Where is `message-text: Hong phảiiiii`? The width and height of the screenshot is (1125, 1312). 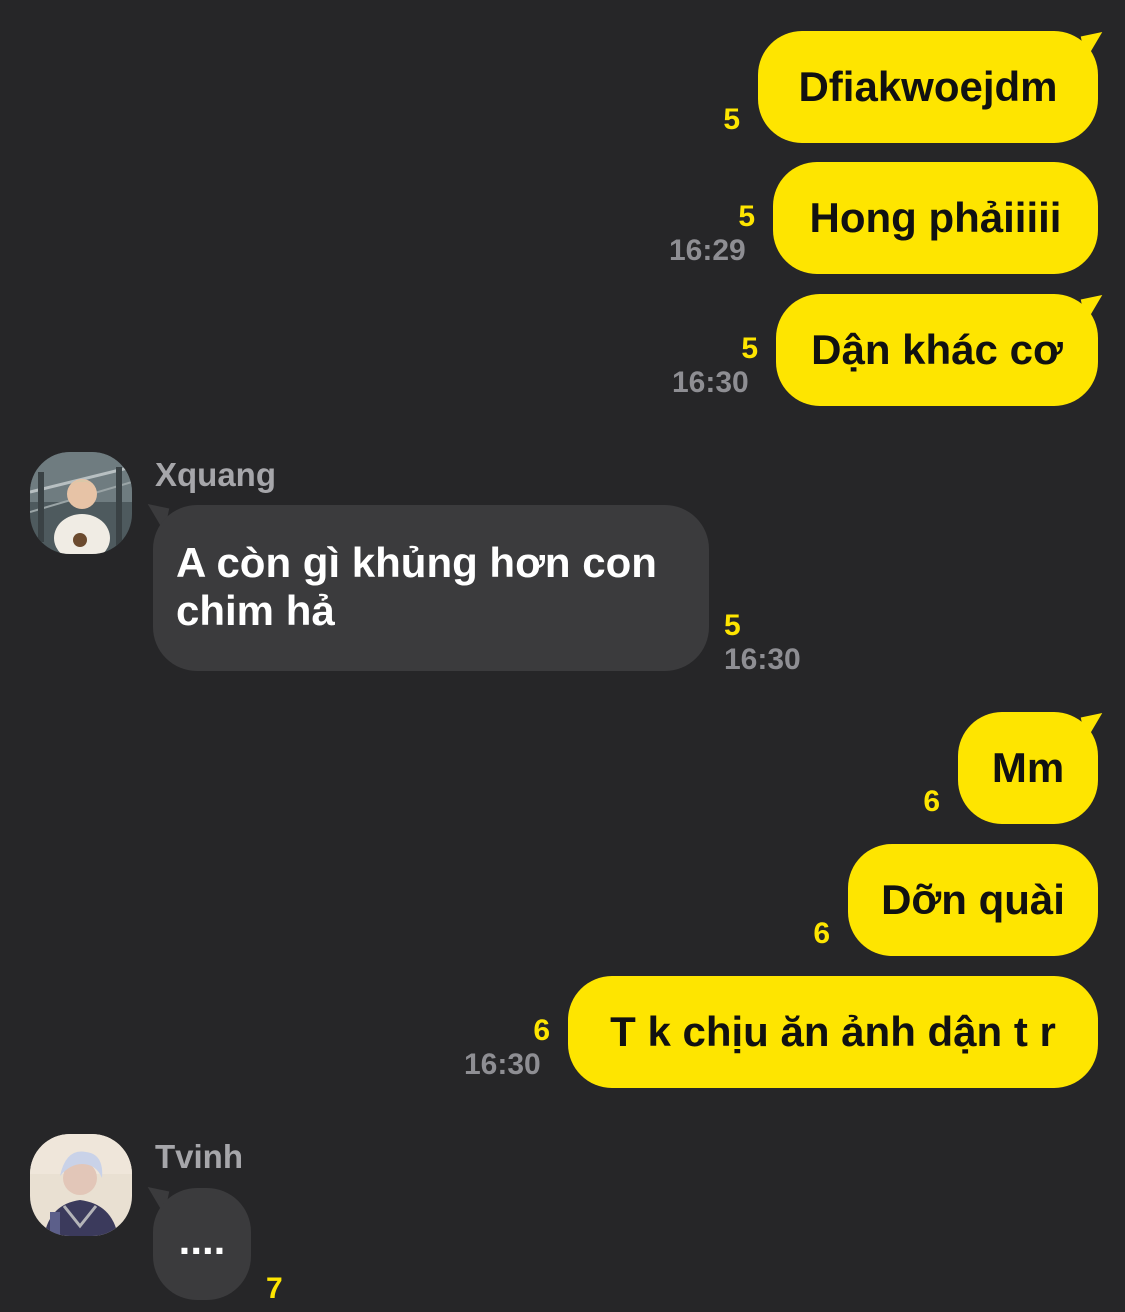
message-text: Hong phảiiiii is located at coordinates (935, 217).